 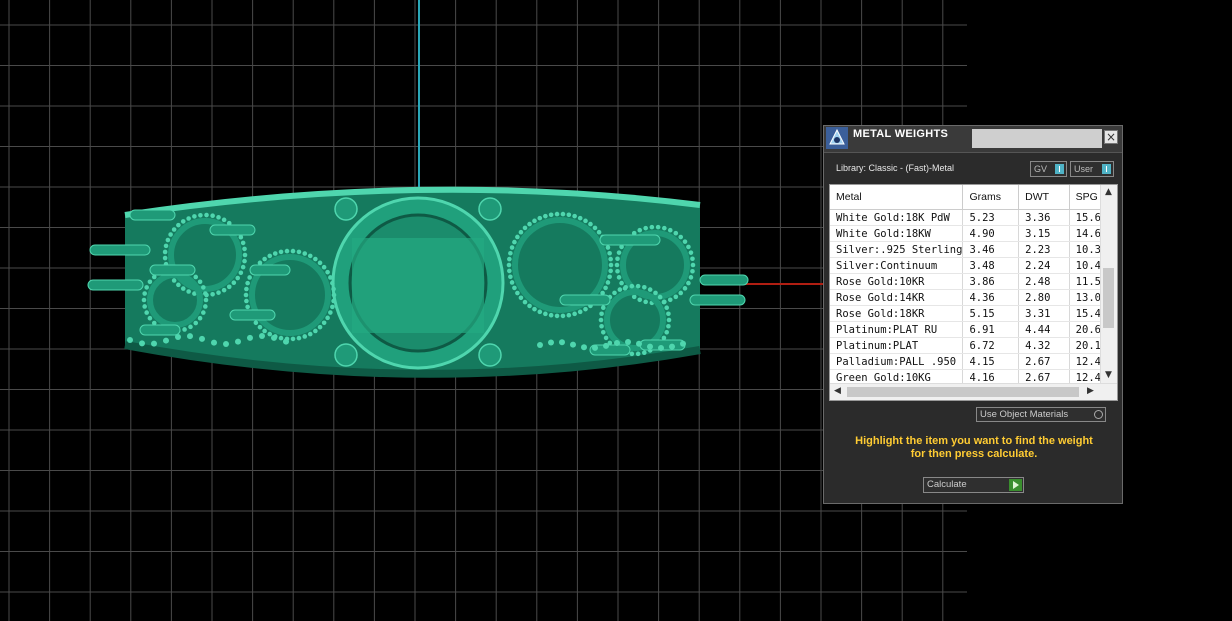 I want to click on panel-title: METAL WEIGHTS, so click(x=901, y=134).